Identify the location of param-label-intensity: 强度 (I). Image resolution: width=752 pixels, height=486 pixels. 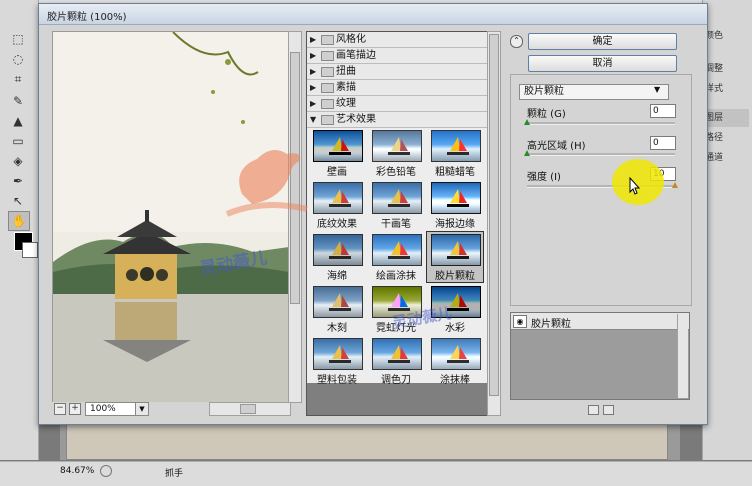
(544, 177).